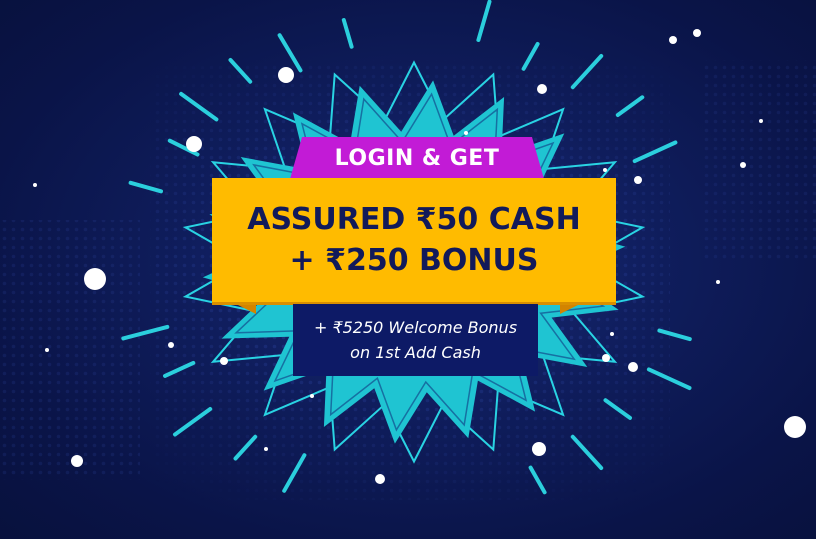  I want to click on login-ribbon: LOGIN & GET, so click(417, 158).